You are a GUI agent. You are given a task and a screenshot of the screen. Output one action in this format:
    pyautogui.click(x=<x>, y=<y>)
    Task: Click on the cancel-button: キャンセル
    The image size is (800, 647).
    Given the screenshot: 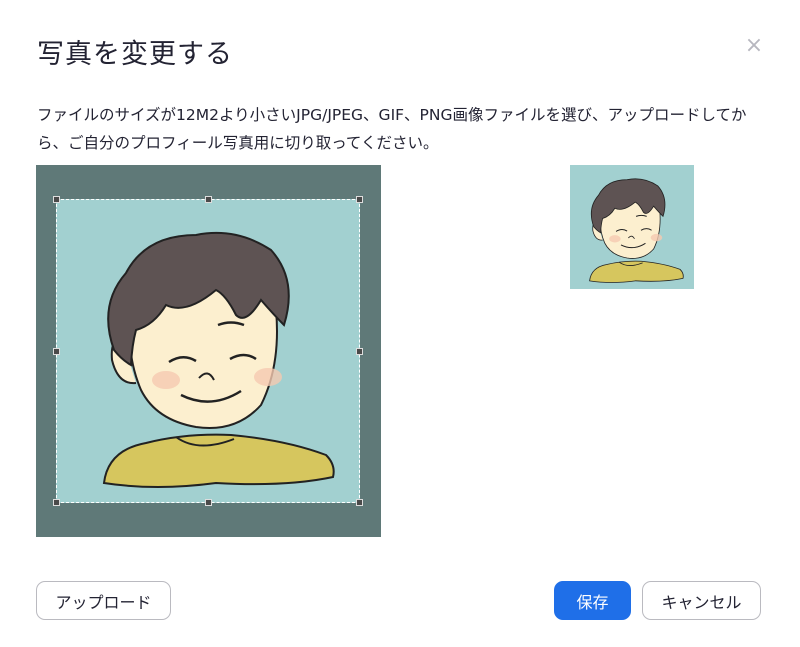 What is the action you would take?
    pyautogui.click(x=701, y=600)
    